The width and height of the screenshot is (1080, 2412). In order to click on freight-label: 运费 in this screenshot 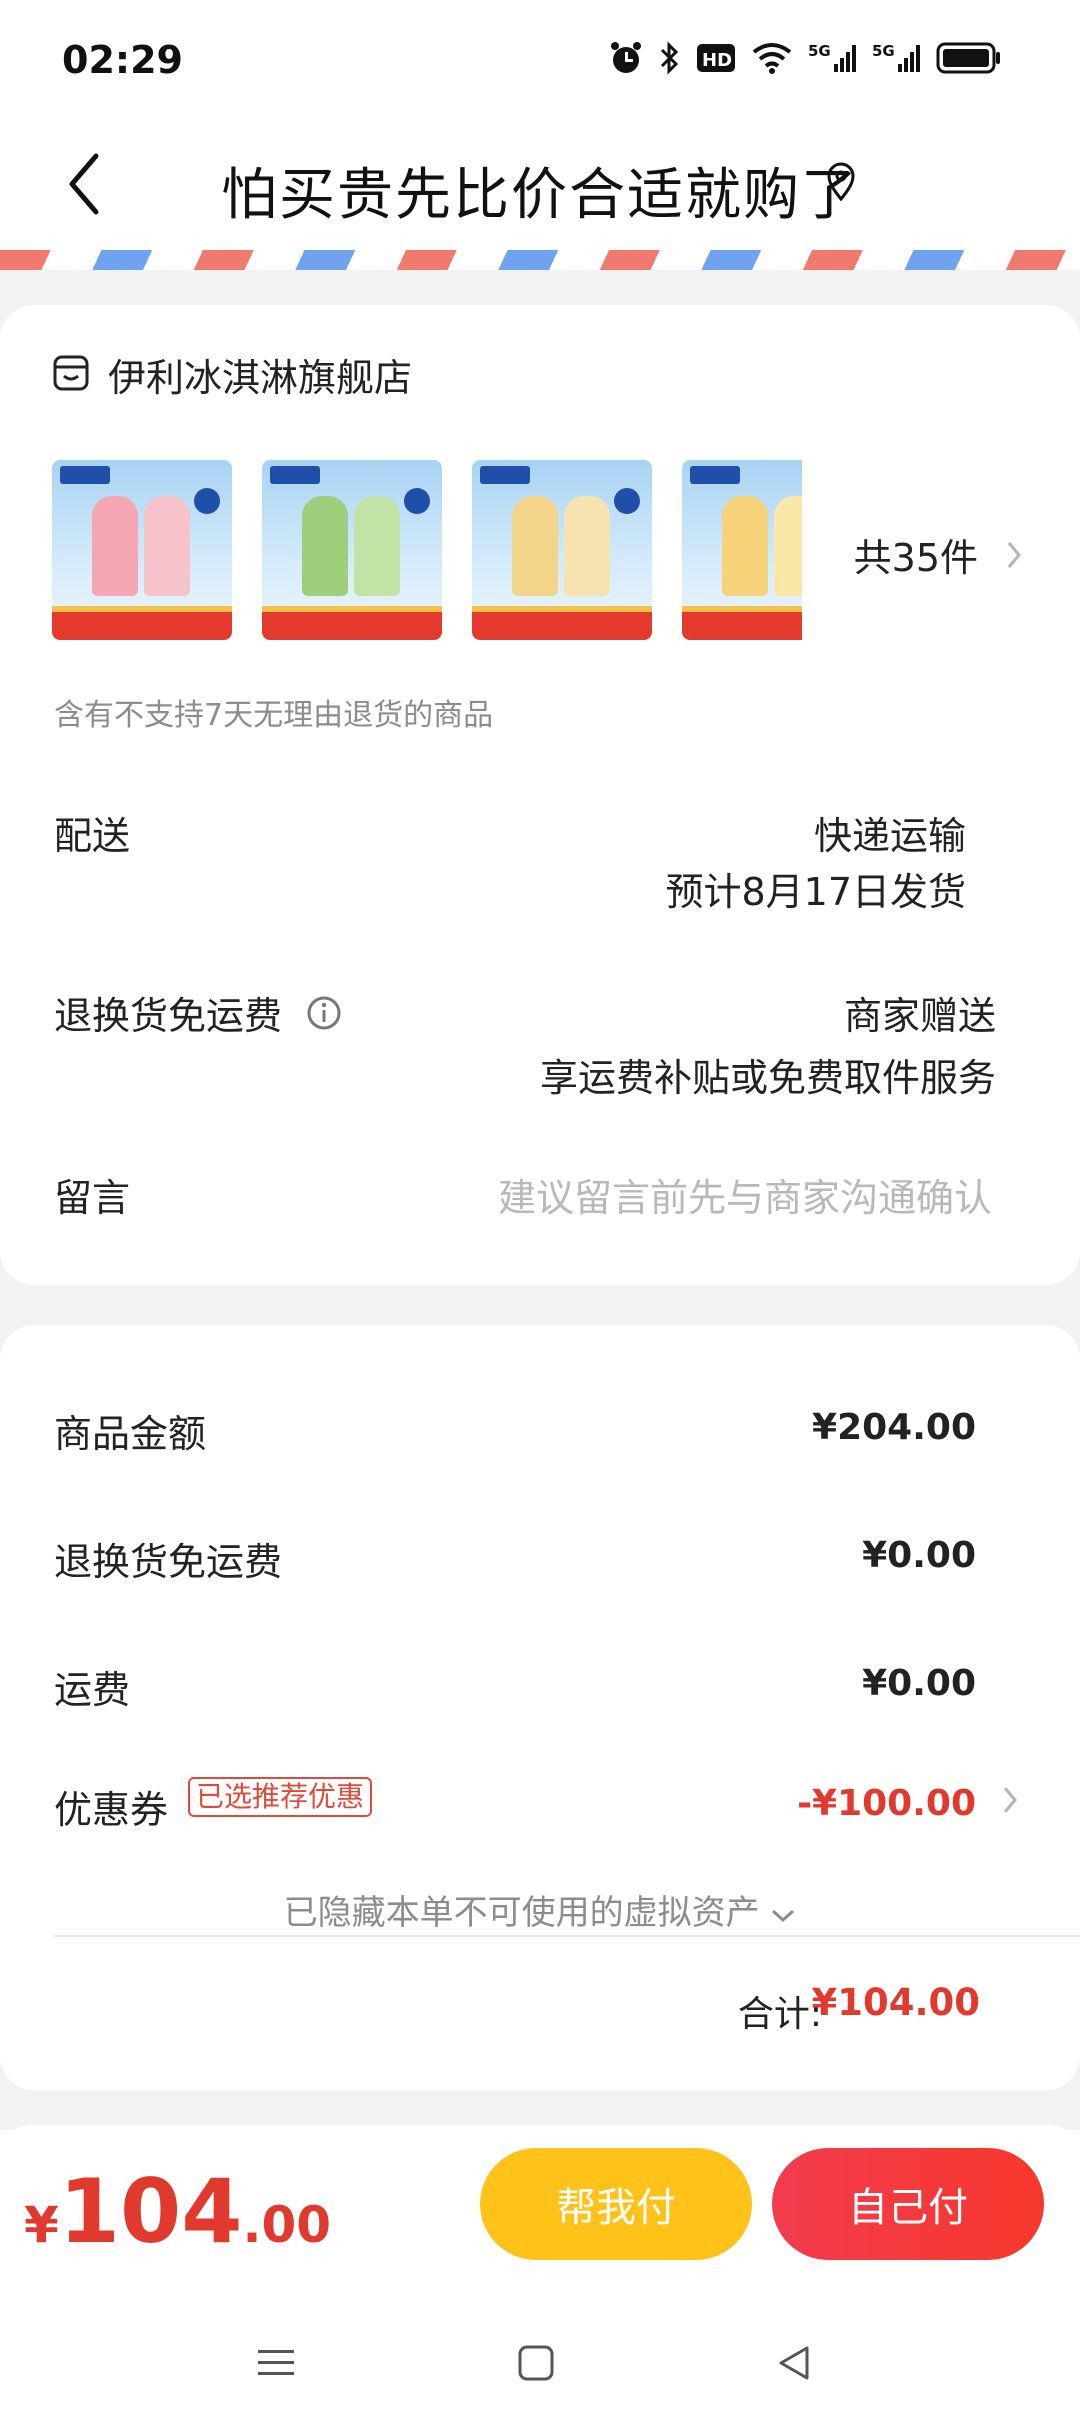, I will do `click(92, 1690)`.